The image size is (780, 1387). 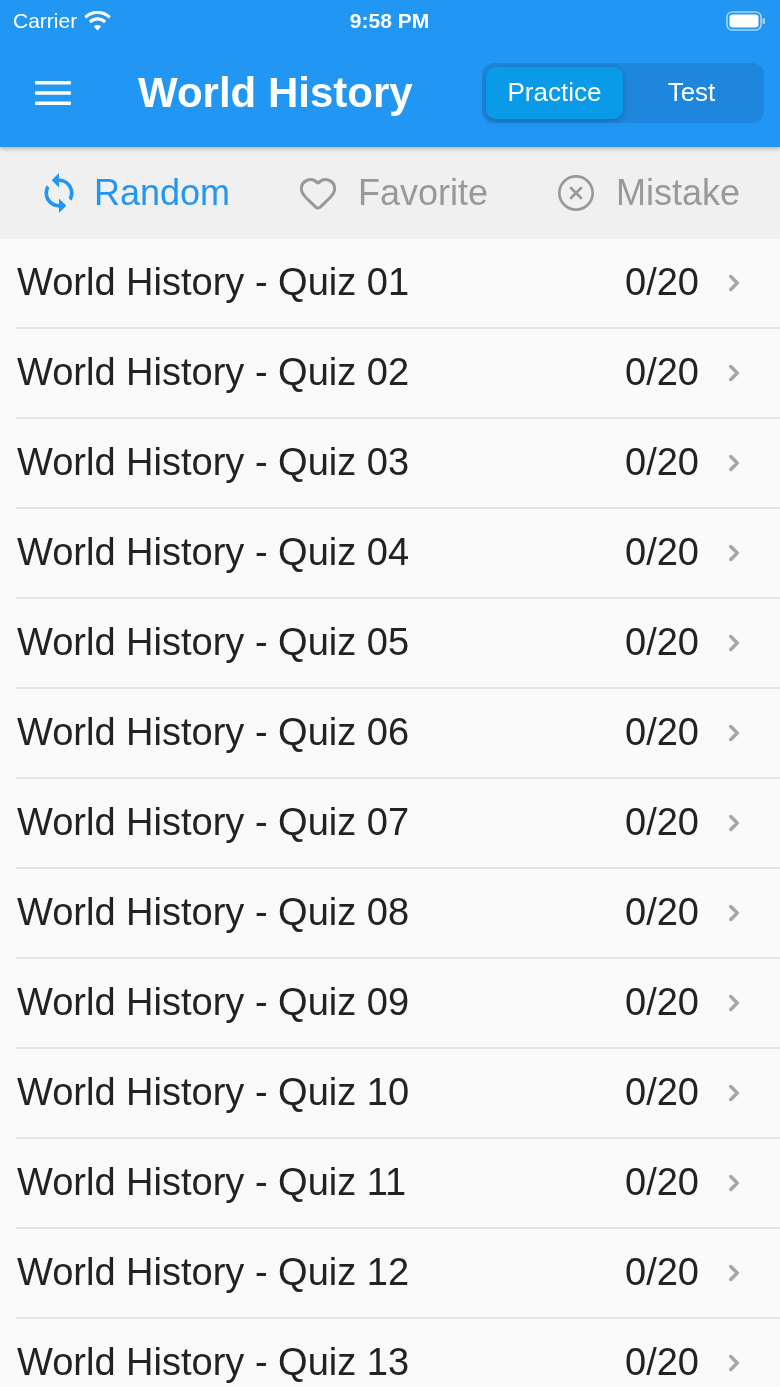 What do you see at coordinates (691, 92) in the screenshot?
I see `mode-tab: Test` at bounding box center [691, 92].